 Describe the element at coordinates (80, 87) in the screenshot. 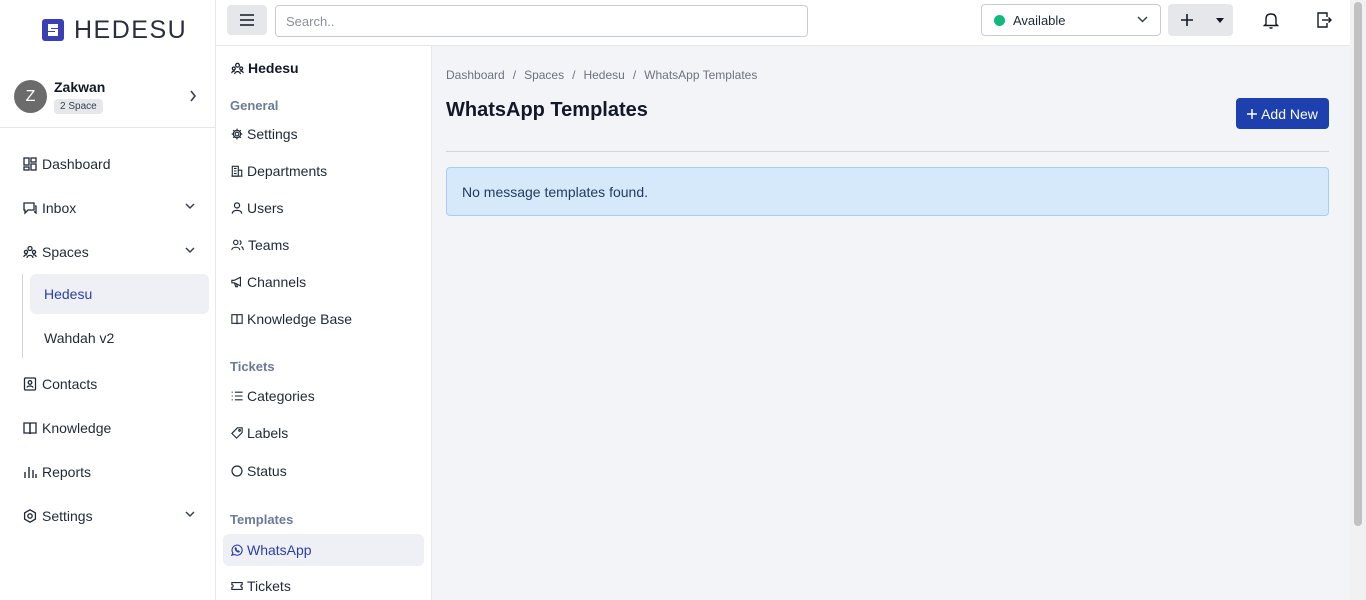

I see `user-name: Zakwan` at that location.